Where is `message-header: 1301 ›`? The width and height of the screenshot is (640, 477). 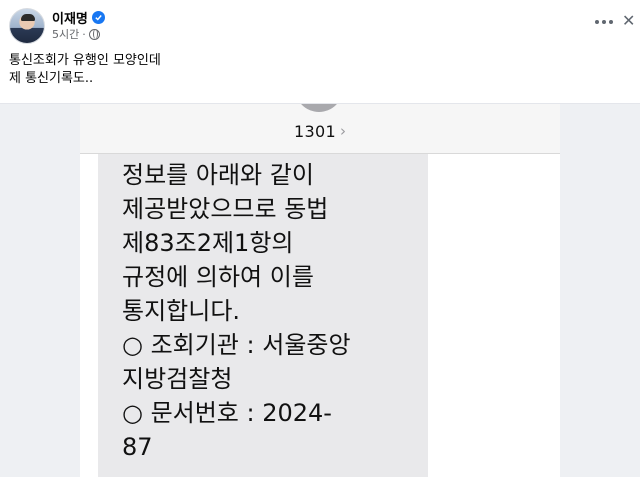
message-header: 1301 › is located at coordinates (320, 129).